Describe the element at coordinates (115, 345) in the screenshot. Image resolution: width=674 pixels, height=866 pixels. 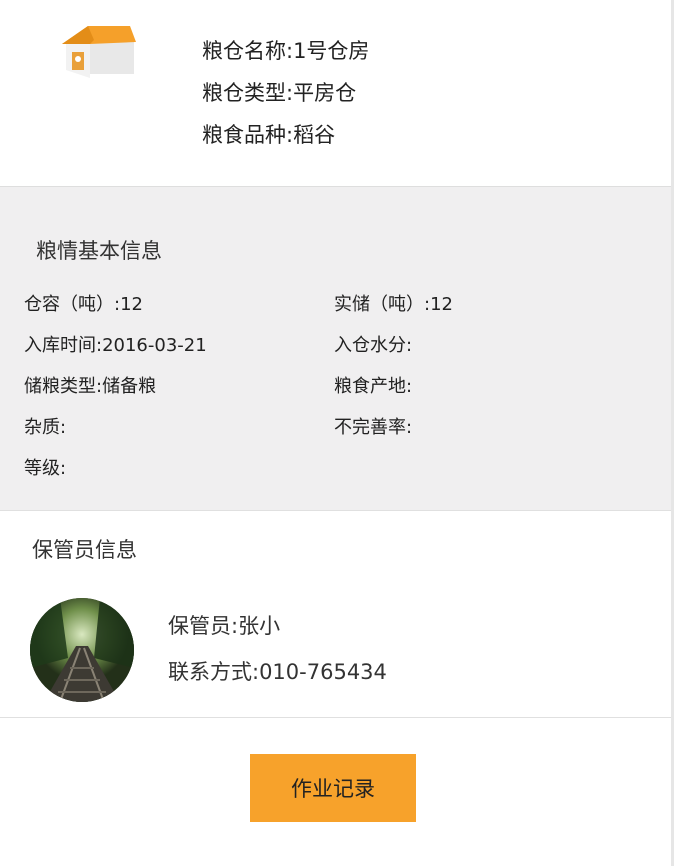
I see `storage-date-value: 入库时间:2016-03-21` at that location.